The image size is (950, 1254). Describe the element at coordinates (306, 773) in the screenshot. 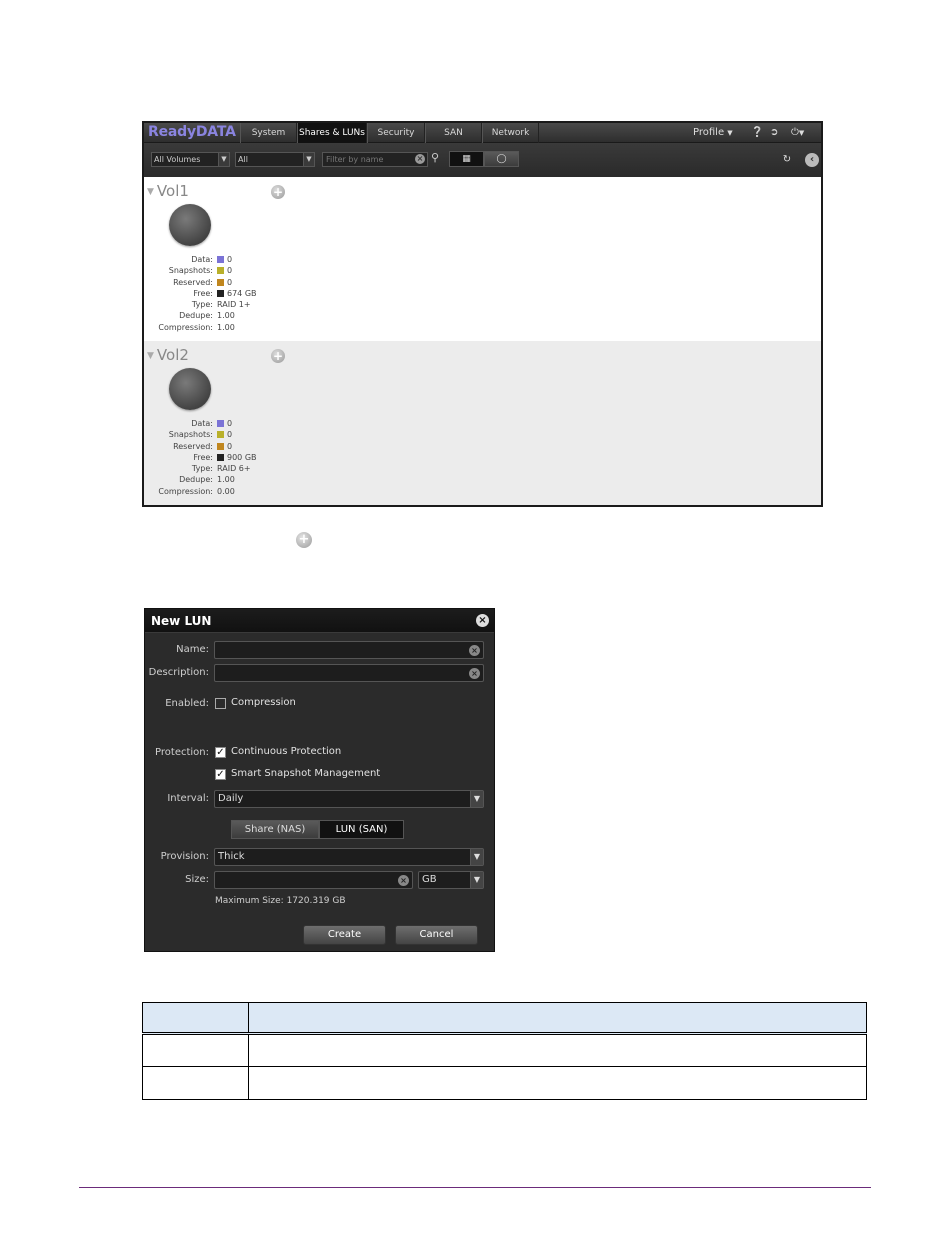

I see `smart-snapshot-label: Smart Snapshot Management` at that location.